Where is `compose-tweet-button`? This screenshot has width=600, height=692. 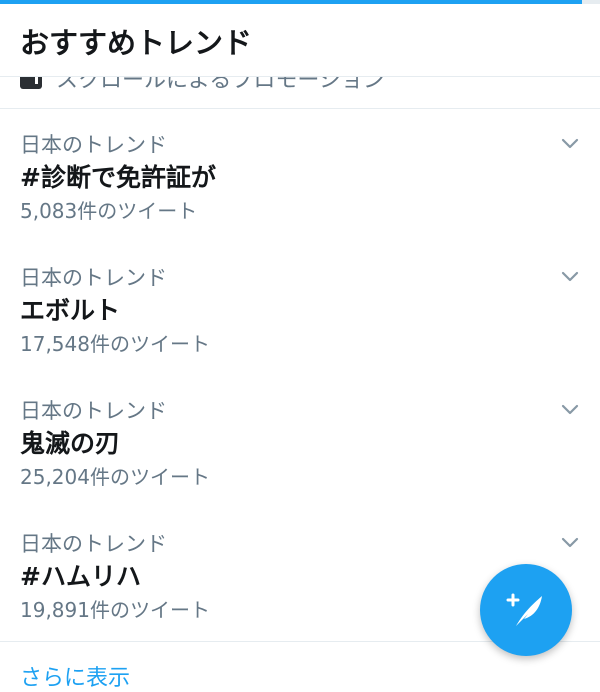
compose-tweet-button is located at coordinates (526, 610).